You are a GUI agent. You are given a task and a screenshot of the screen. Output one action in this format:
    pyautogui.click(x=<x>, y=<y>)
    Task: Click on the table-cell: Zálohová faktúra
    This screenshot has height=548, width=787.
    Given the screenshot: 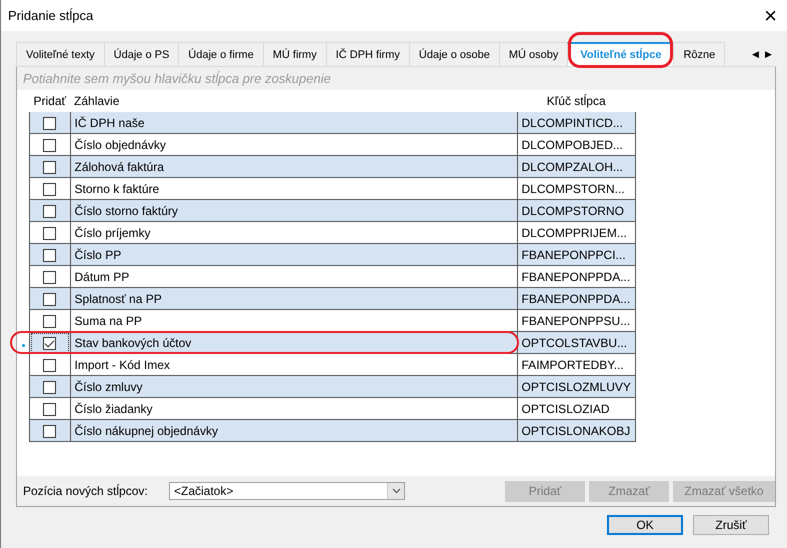 What is the action you would take?
    pyautogui.click(x=294, y=167)
    